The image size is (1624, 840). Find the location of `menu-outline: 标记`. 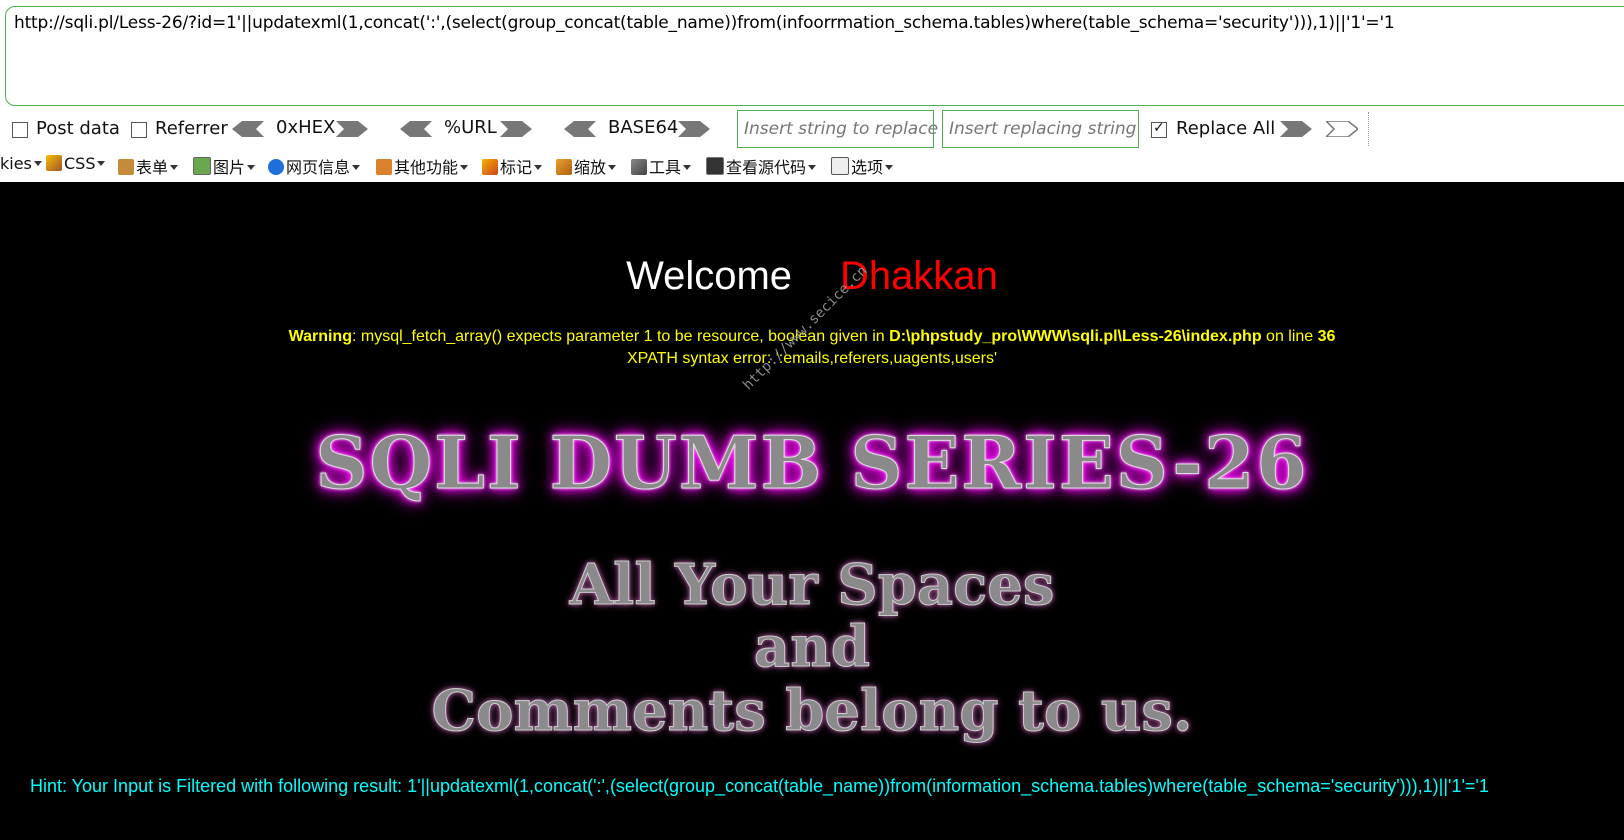

menu-outline: 标记 is located at coordinates (512, 166).